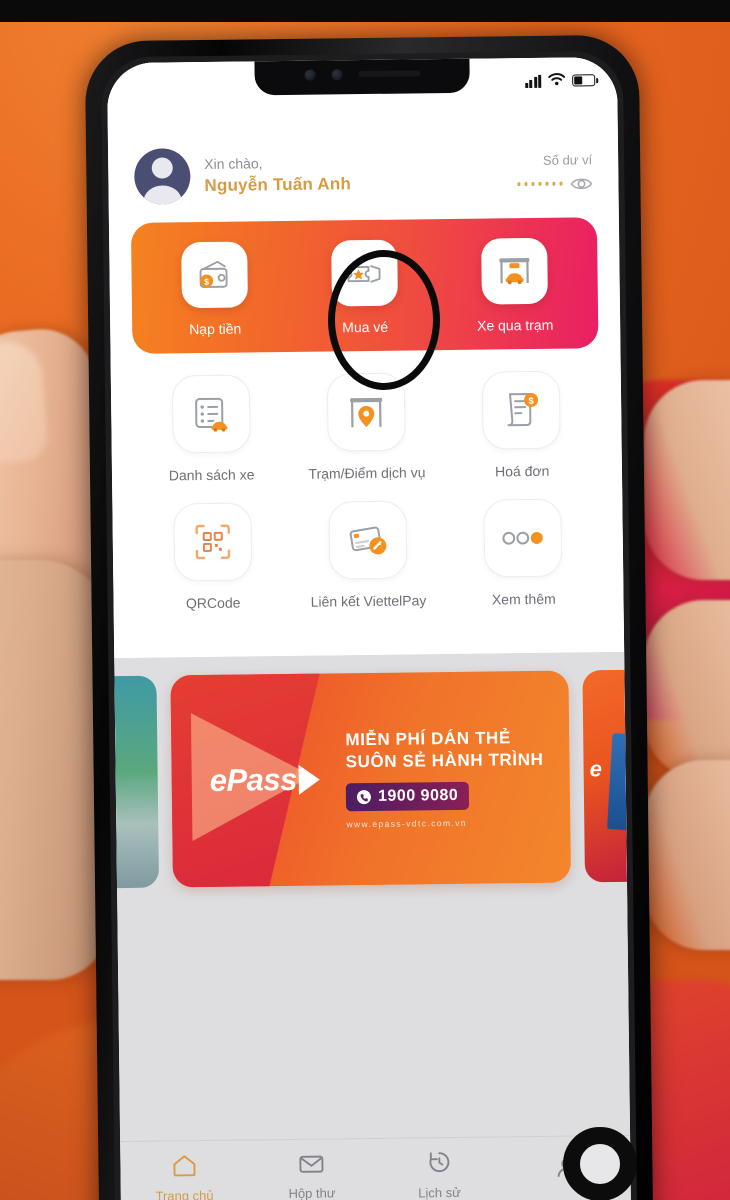 The image size is (730, 1200). I want to click on banner-headline-line2: SUÔN SẺ HÀNH TRÌNH, so click(444, 760).